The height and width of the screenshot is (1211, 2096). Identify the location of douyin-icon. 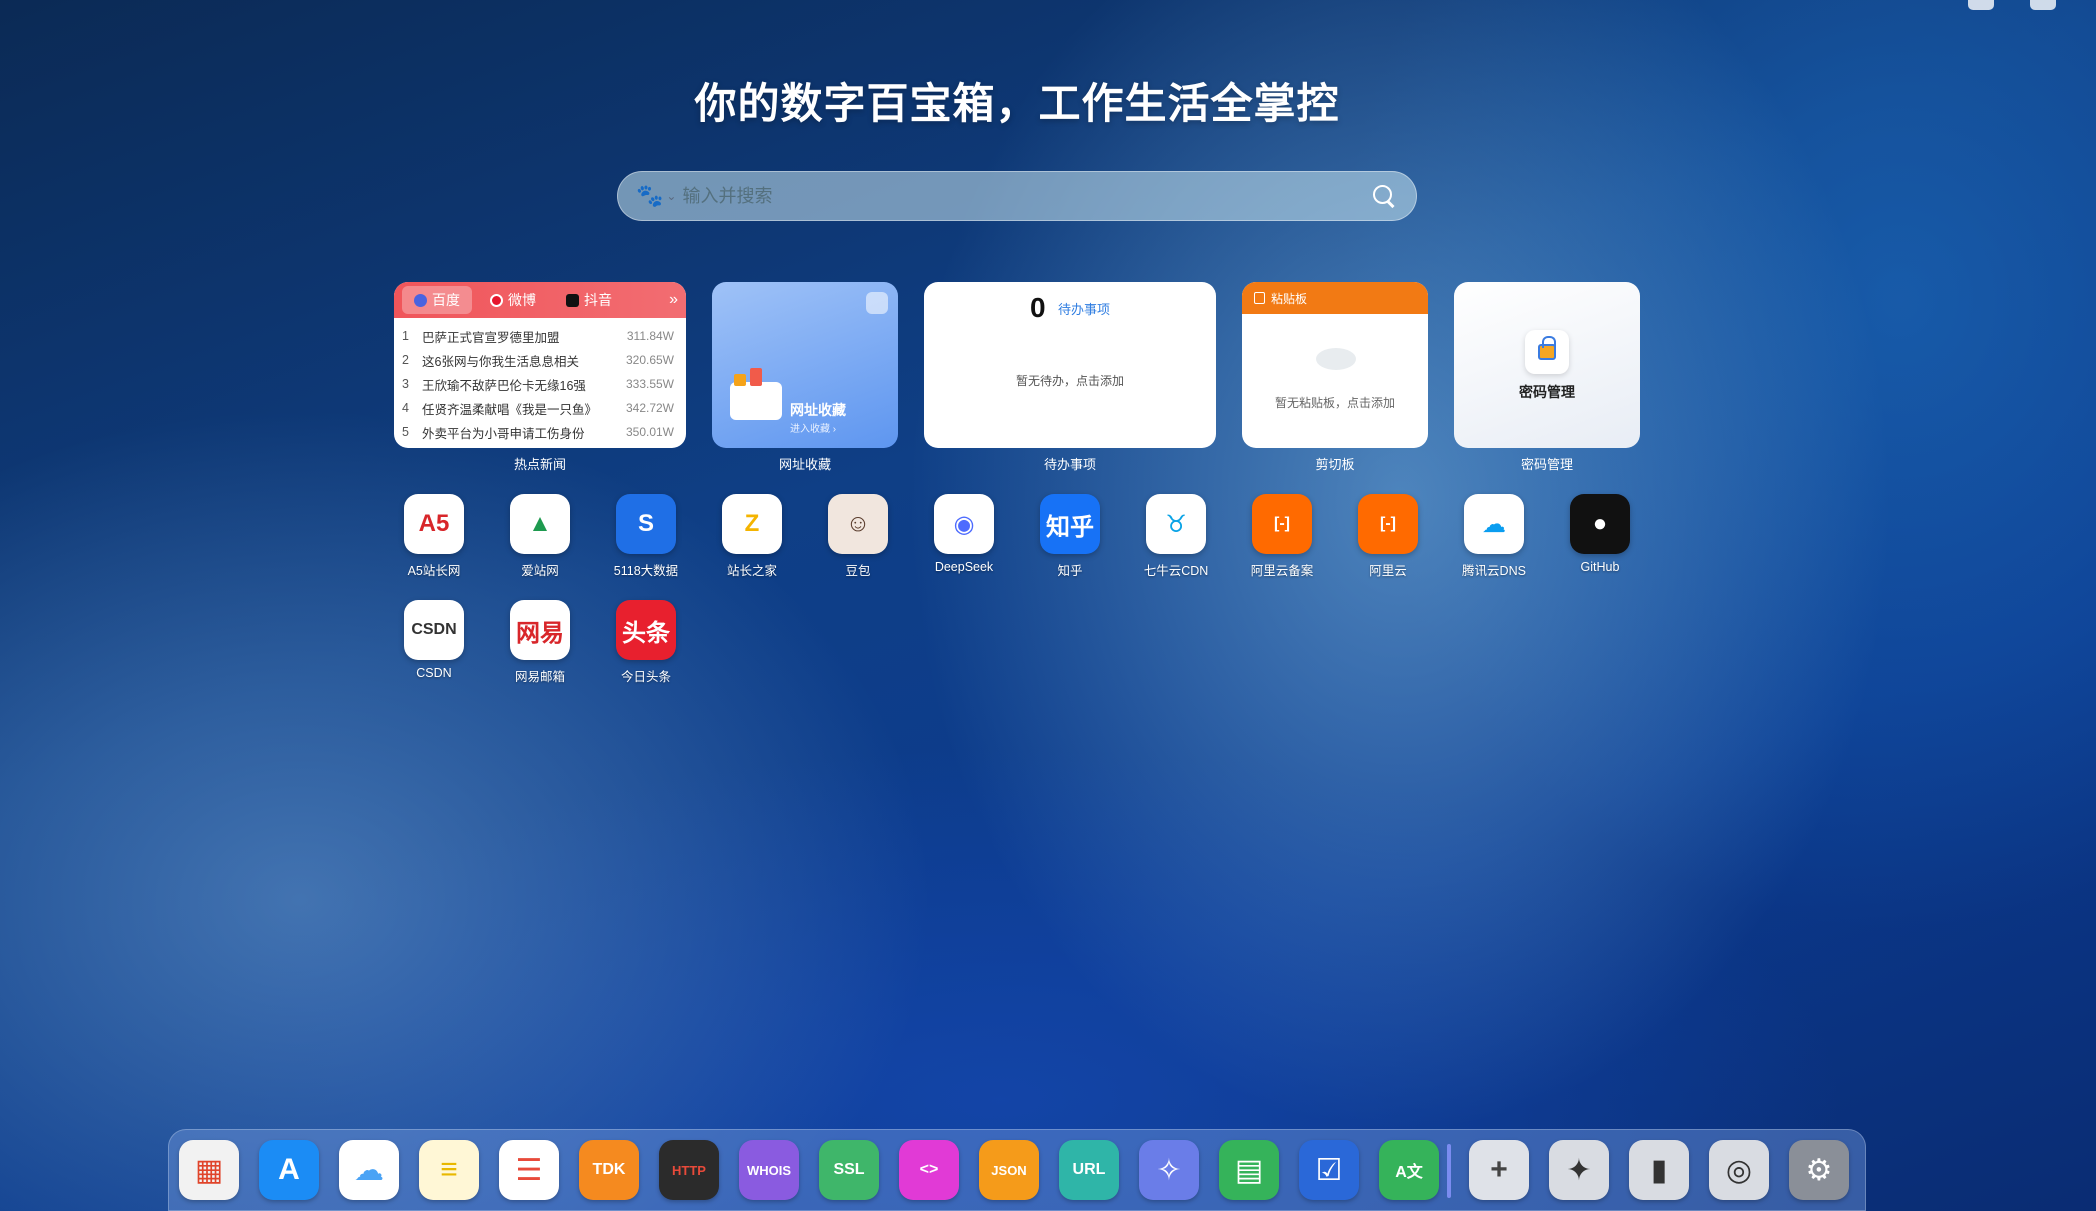
(572, 300).